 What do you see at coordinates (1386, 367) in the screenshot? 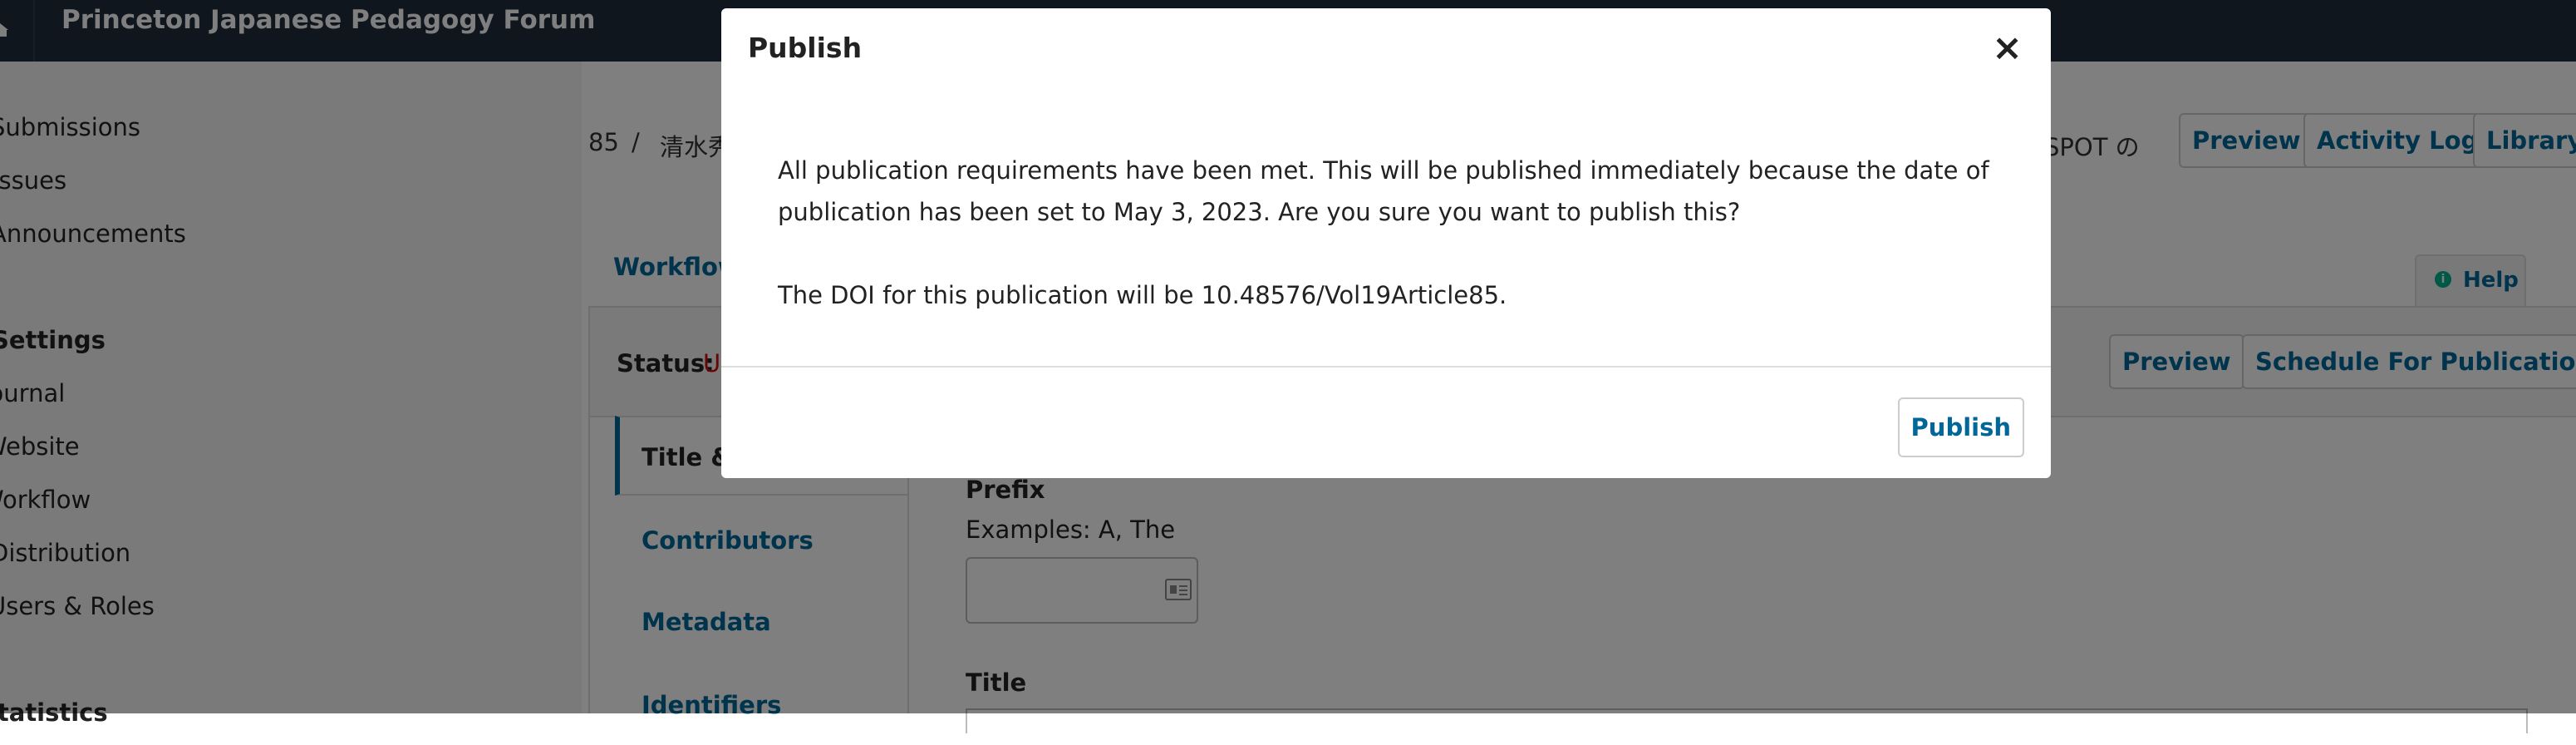
I see `modal-divider` at bounding box center [1386, 367].